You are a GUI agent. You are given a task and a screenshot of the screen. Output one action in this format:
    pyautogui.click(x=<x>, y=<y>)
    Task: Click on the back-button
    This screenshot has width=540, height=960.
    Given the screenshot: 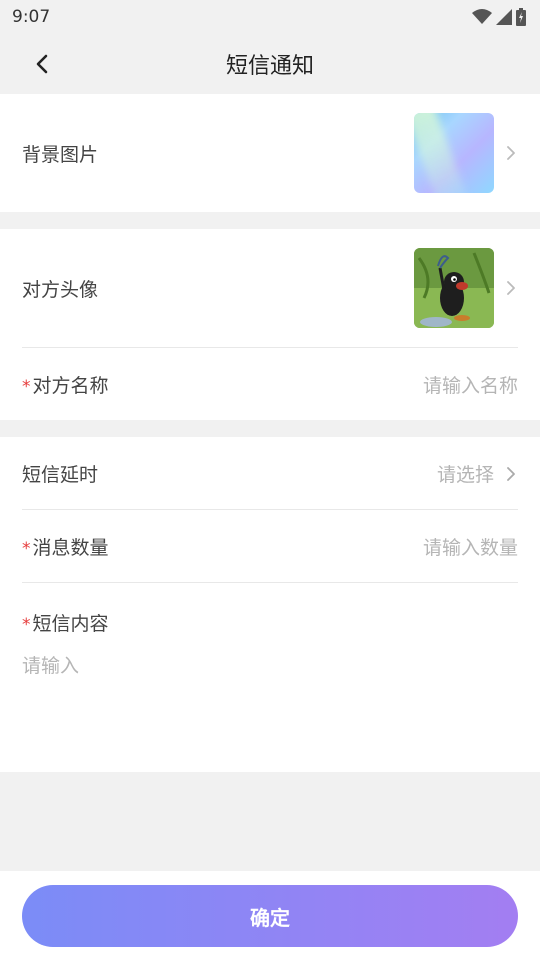 What is the action you would take?
    pyautogui.click(x=42, y=64)
    